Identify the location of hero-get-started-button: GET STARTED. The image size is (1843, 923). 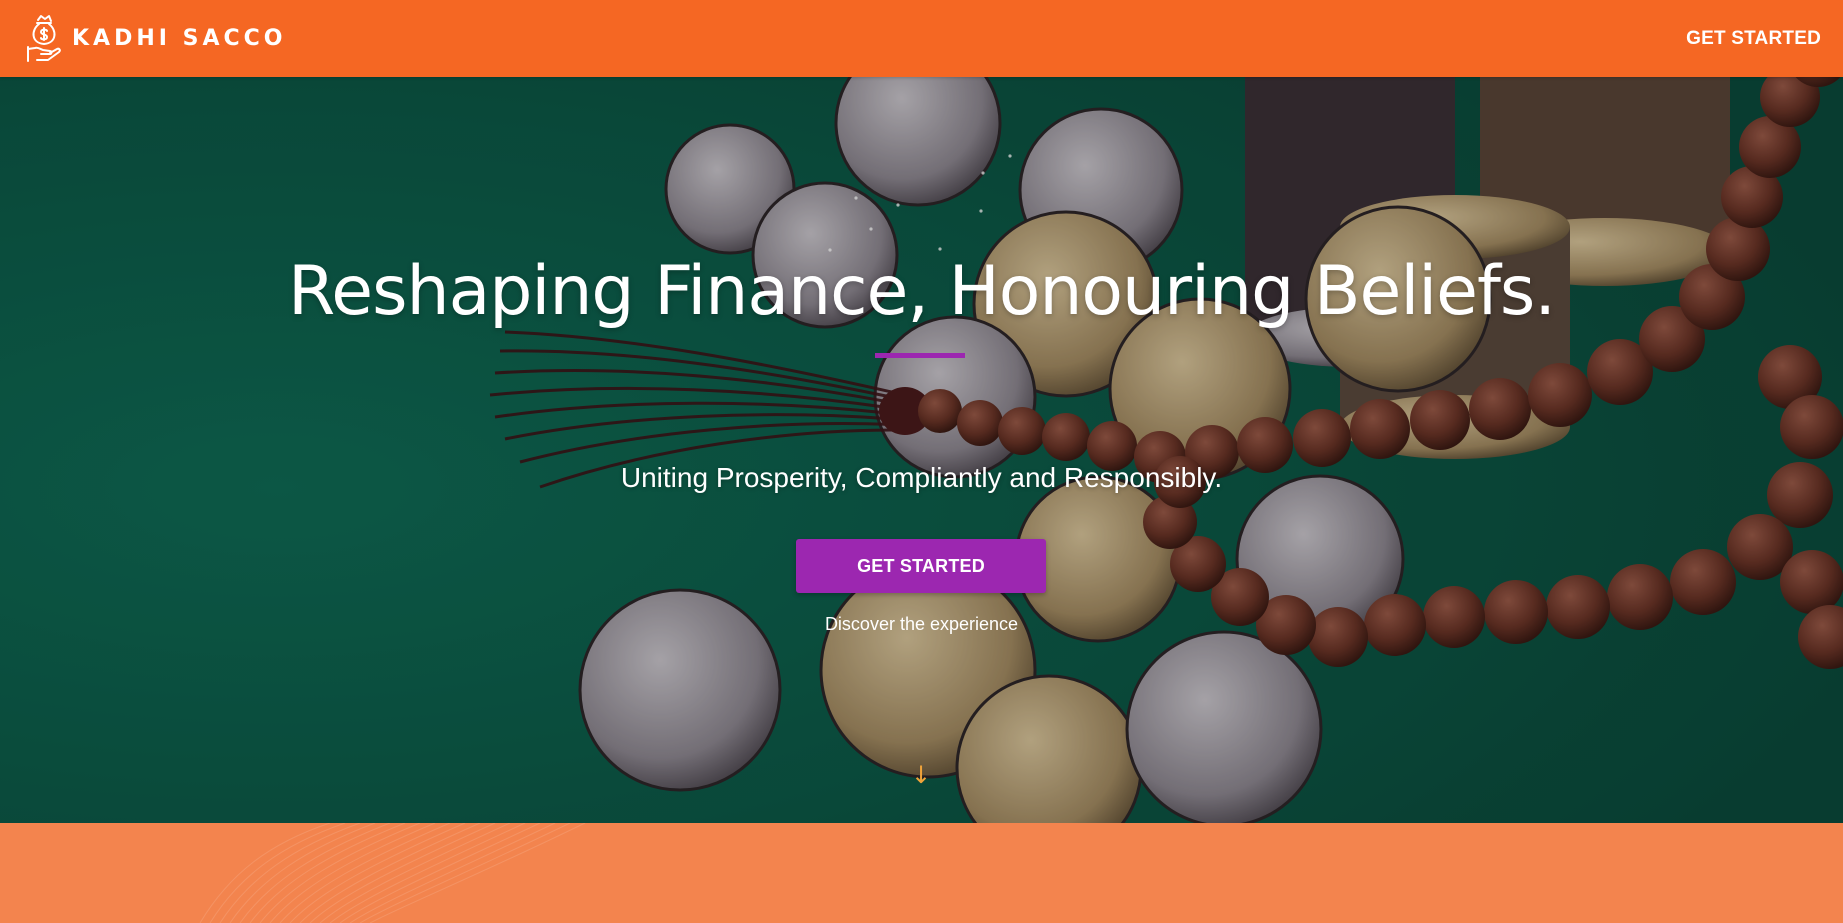
(921, 566).